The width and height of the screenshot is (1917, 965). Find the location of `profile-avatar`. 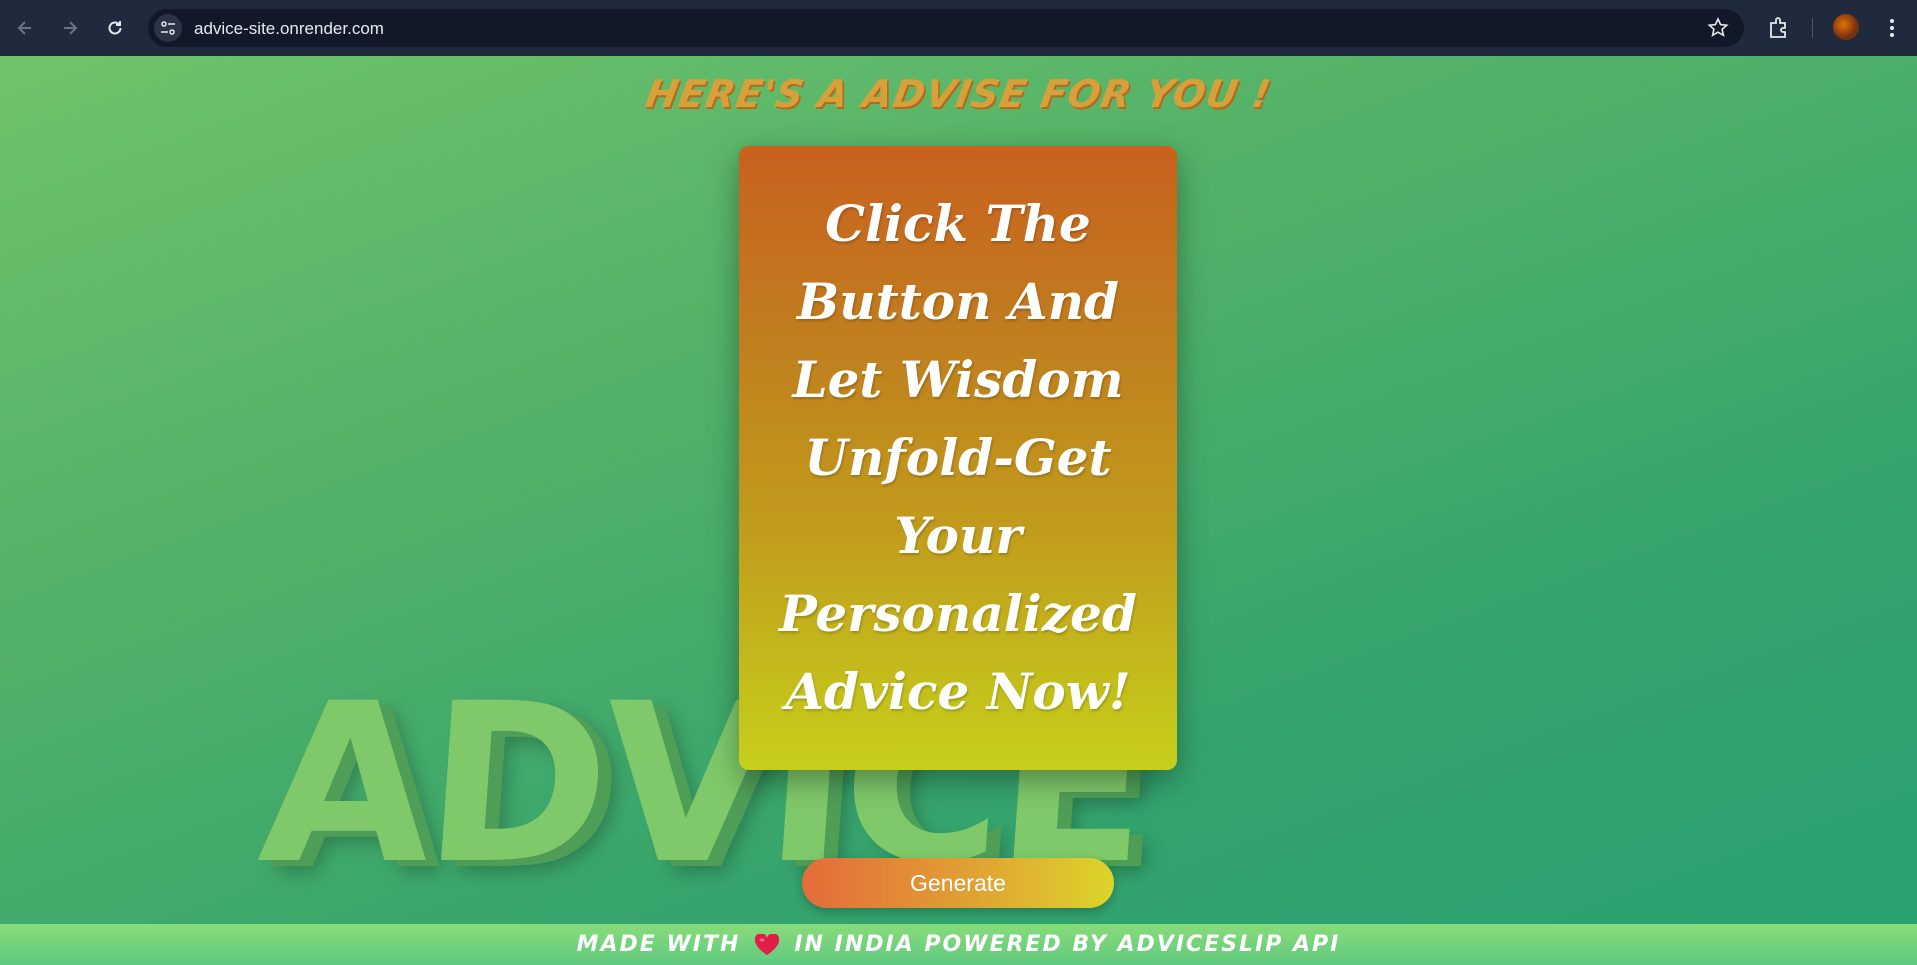

profile-avatar is located at coordinates (1846, 27).